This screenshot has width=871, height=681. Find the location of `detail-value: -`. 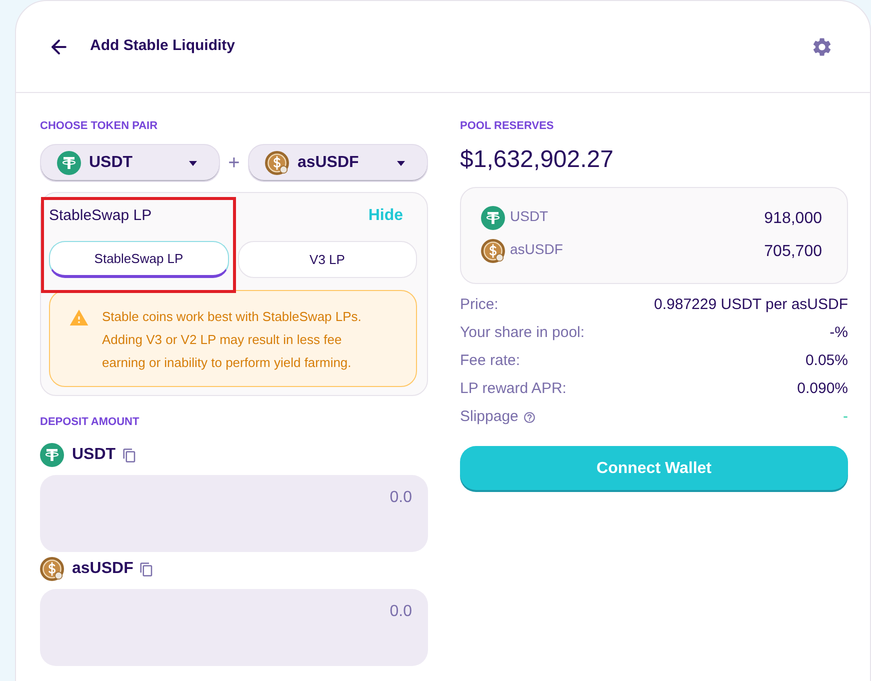

detail-value: - is located at coordinates (845, 416).